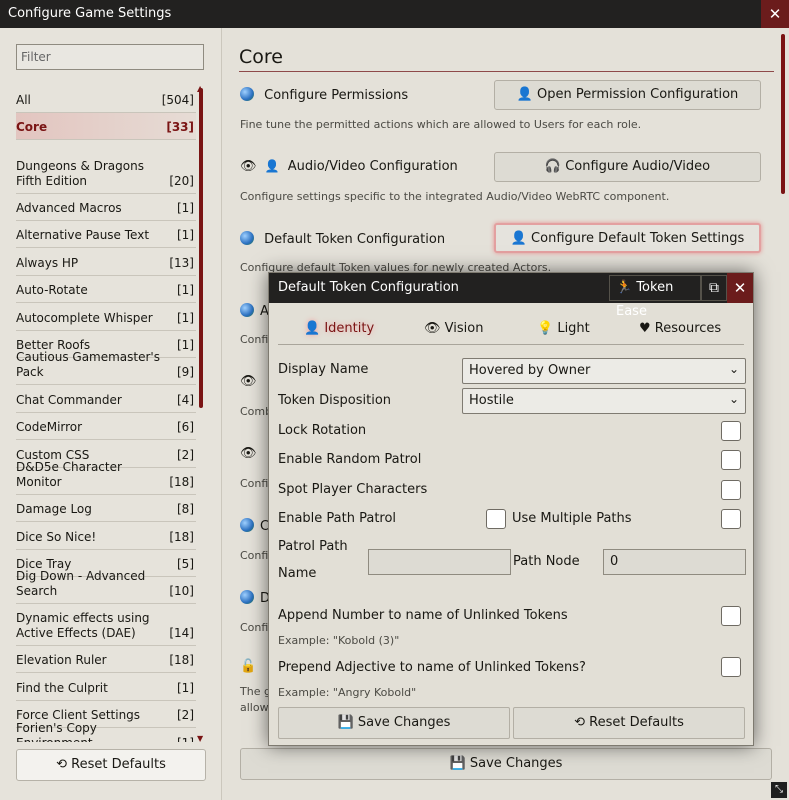 This screenshot has width=789, height=800. What do you see at coordinates (731, 519) in the screenshot?
I see `multiple-paths-checkbox` at bounding box center [731, 519].